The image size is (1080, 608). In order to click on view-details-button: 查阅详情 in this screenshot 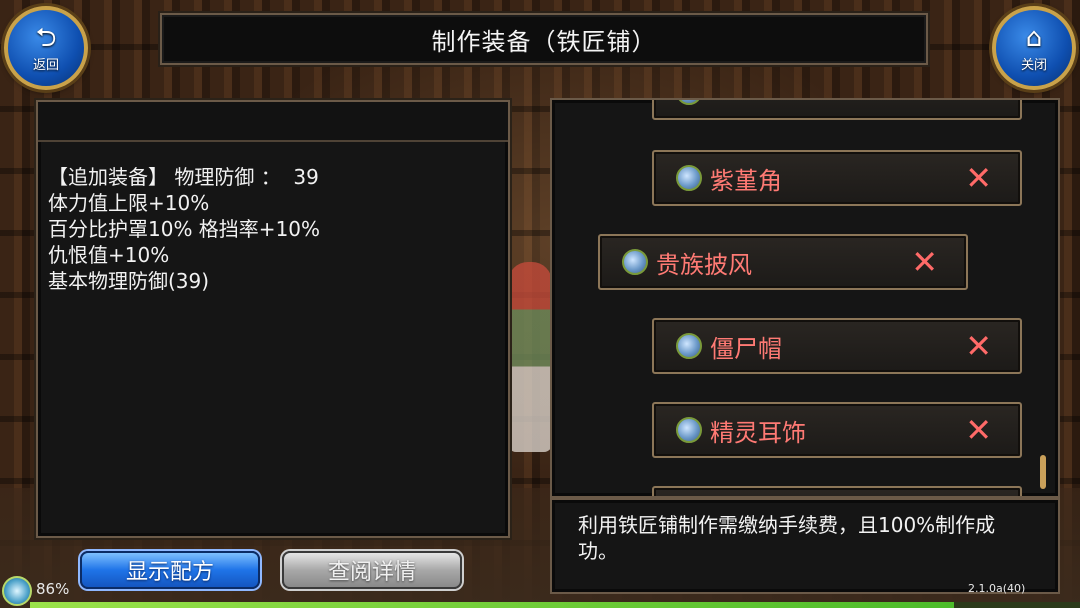, I will do `click(372, 570)`.